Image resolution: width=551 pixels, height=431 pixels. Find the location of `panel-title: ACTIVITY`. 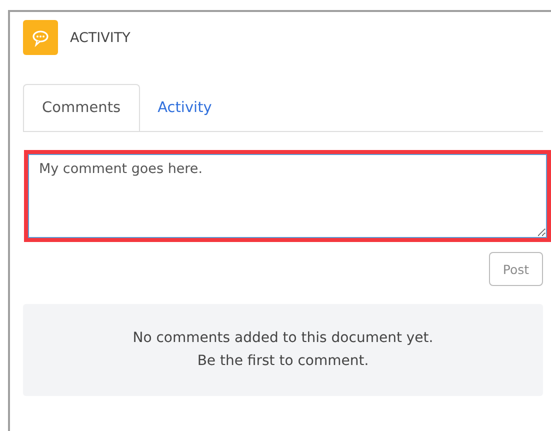

panel-title: ACTIVITY is located at coordinates (100, 38).